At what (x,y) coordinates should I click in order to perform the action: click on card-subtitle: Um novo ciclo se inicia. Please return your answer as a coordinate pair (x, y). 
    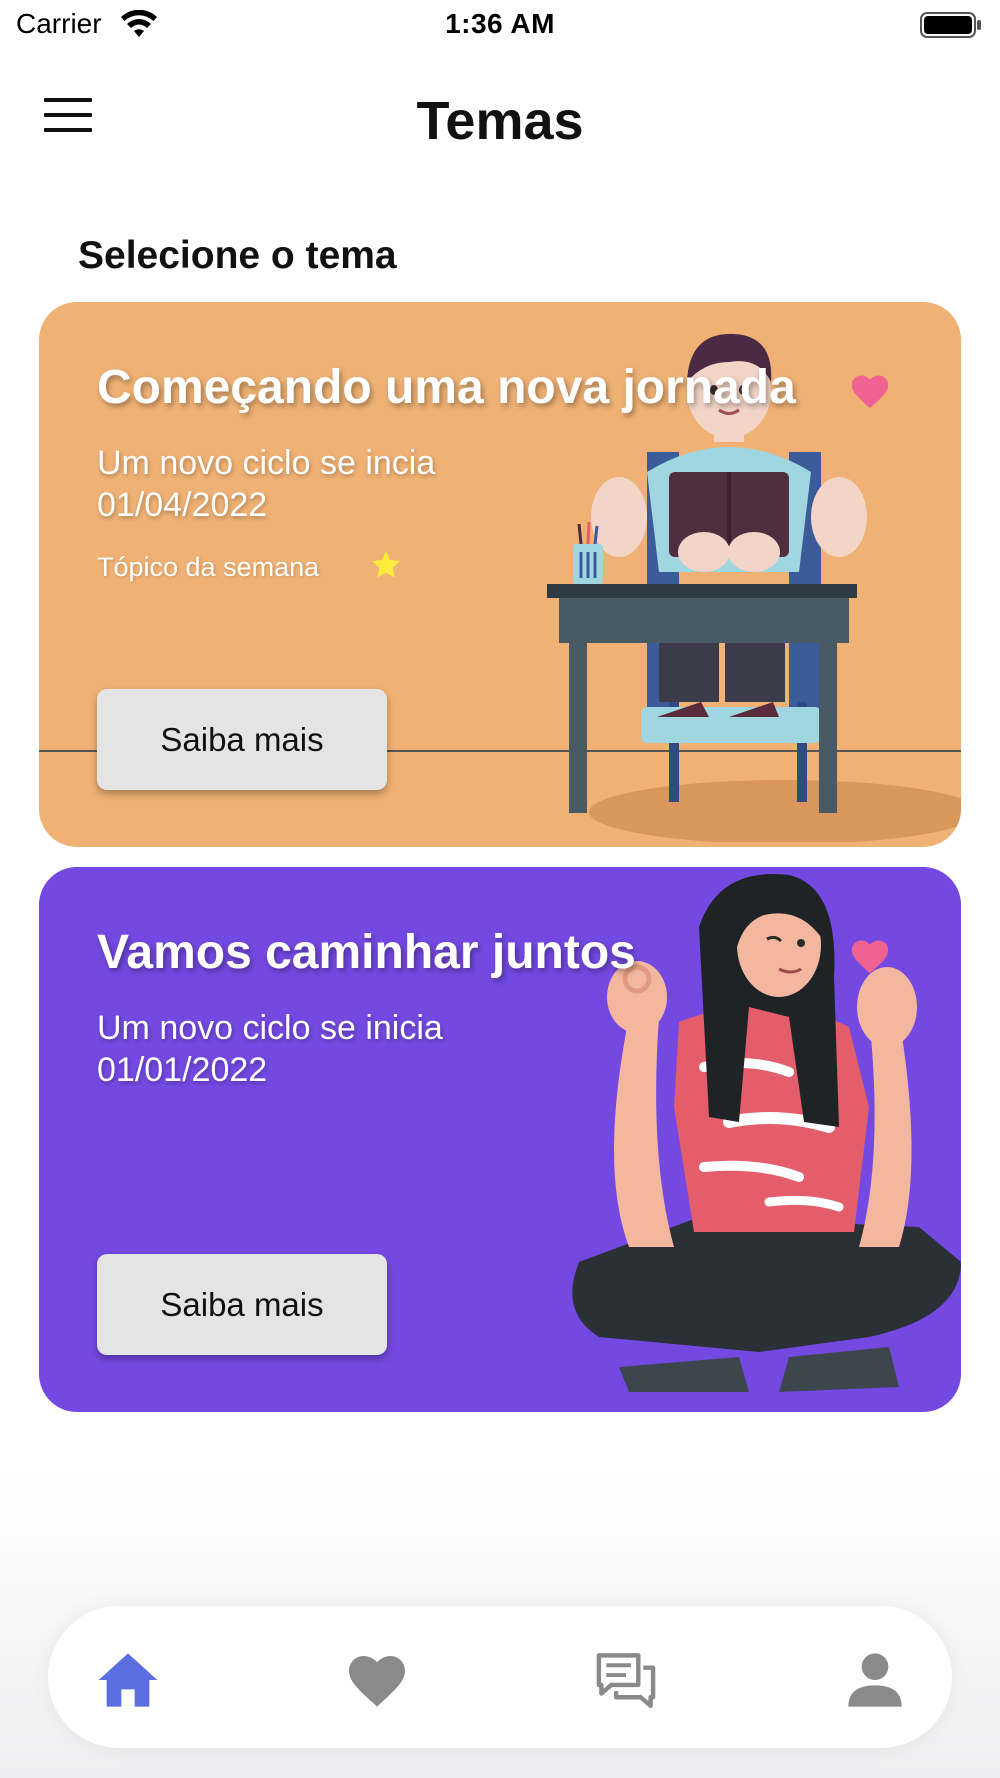
    Looking at the image, I should click on (270, 1028).